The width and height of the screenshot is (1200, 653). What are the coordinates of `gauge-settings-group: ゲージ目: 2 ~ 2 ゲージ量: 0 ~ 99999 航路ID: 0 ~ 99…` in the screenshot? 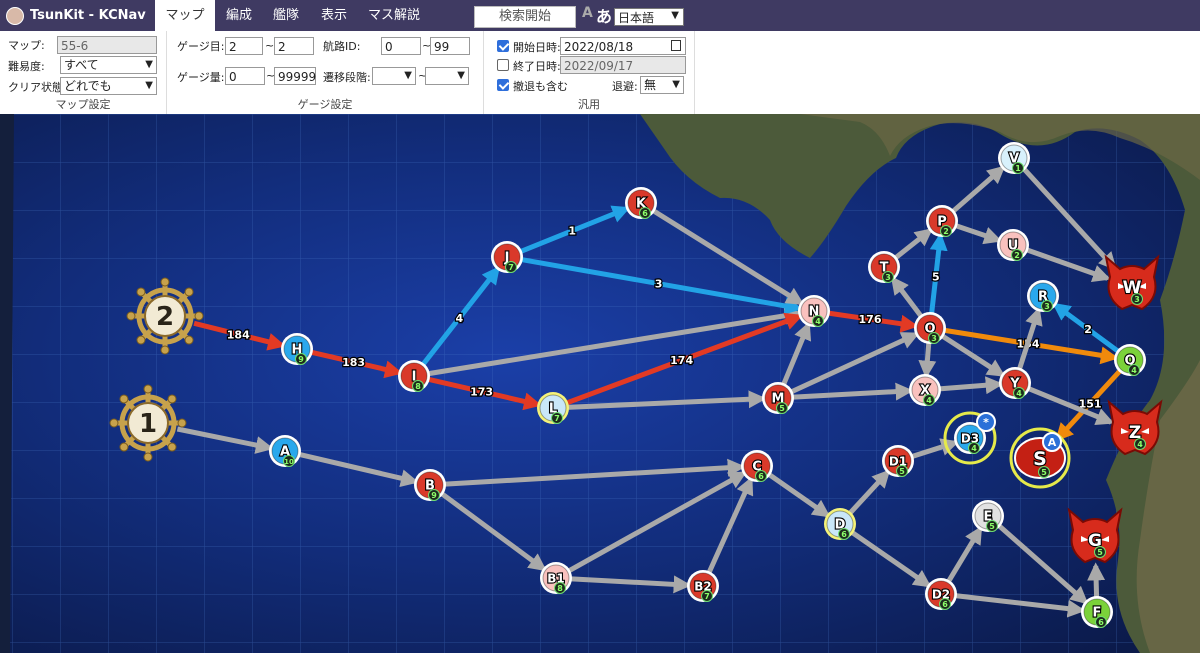 It's located at (325, 72).